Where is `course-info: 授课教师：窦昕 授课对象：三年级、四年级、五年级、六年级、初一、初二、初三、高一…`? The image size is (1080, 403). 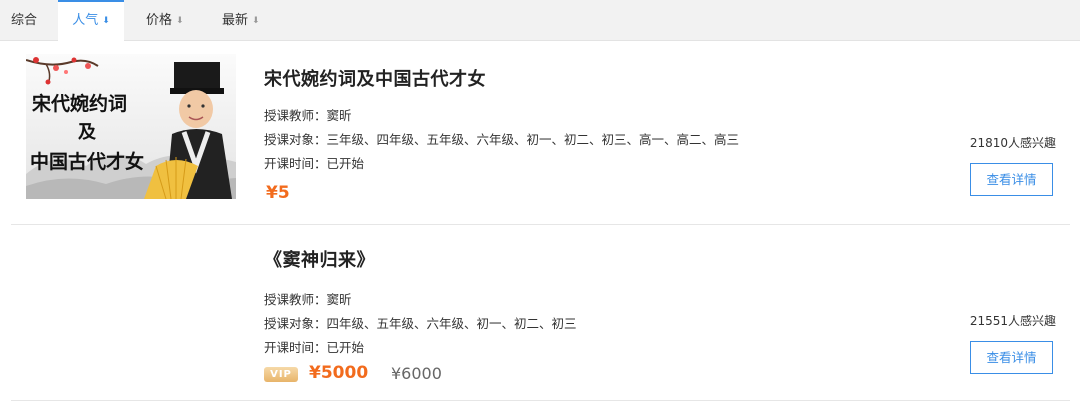 course-info: 授课教师：窦昕 授课对象：三年级、四年级、五年级、六年级、初一、初二、初三、高一… is located at coordinates (501, 140).